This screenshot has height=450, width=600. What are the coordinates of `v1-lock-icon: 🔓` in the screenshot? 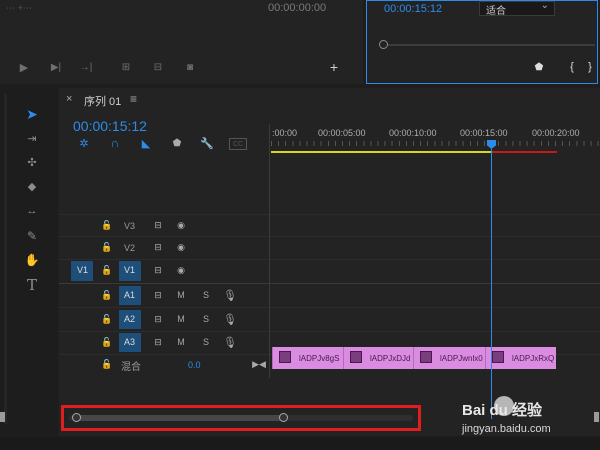 It's located at (107, 270).